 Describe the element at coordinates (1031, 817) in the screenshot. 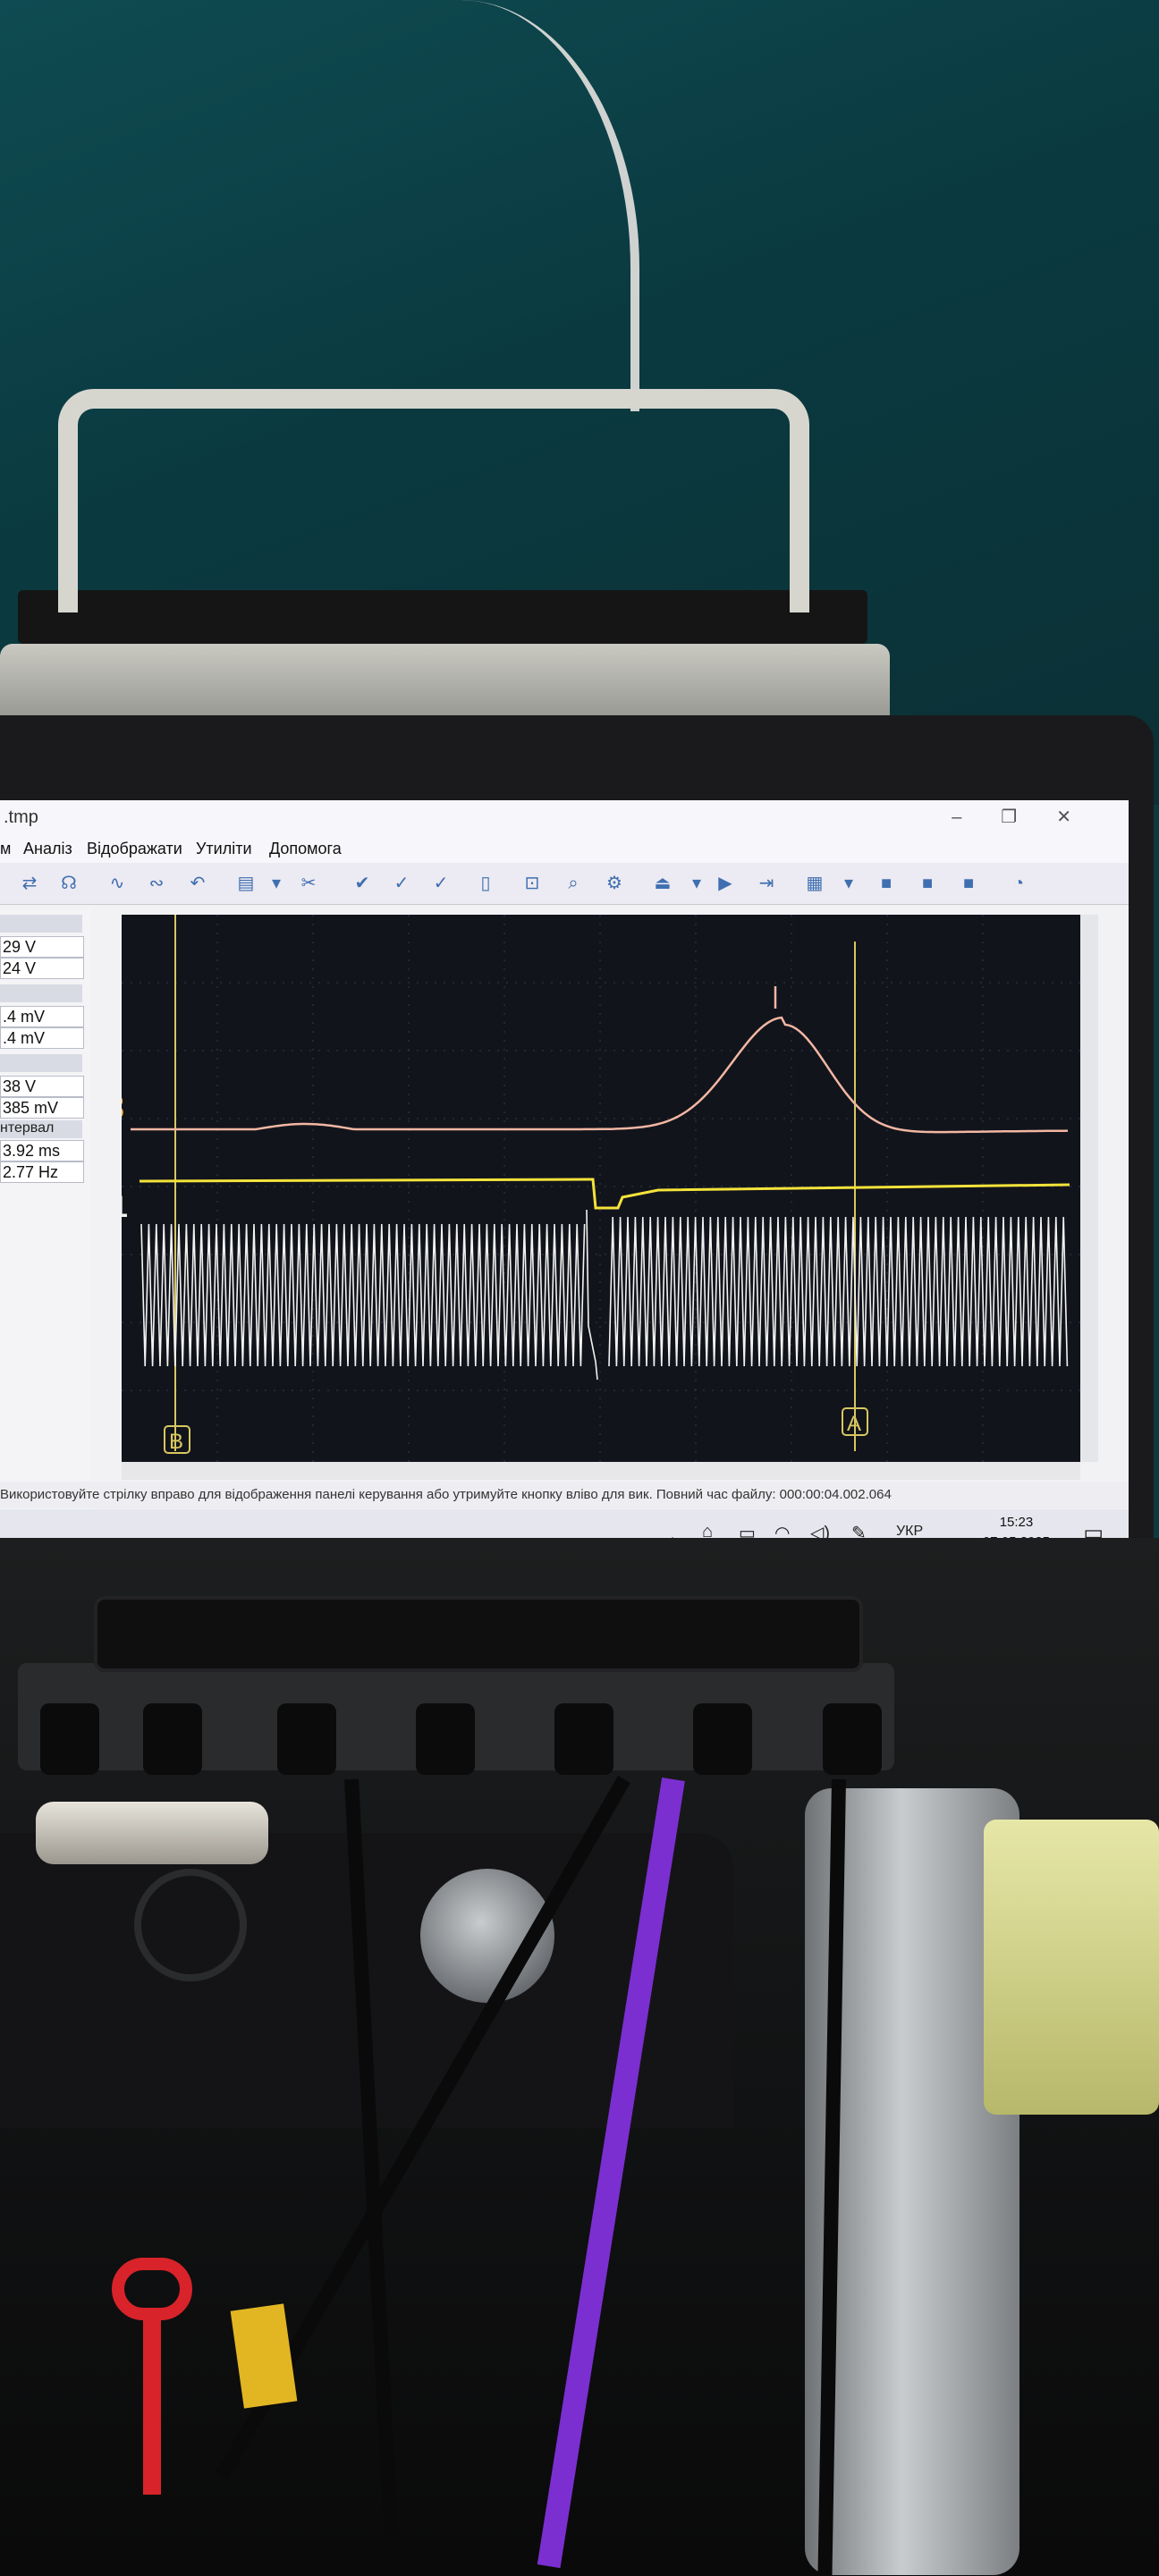

I see `window-controls: –❐✕` at that location.